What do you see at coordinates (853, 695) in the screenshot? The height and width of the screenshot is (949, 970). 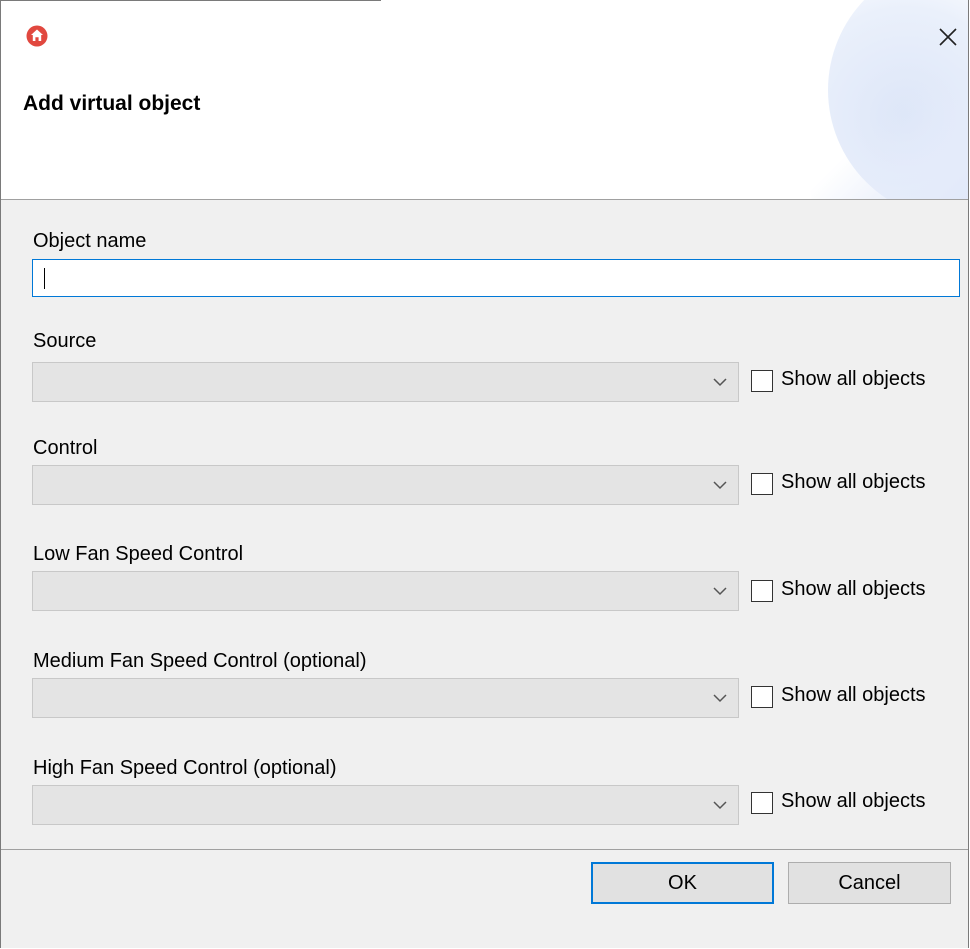 I see `medium-fan-speed-show-all-label: Show all objects` at bounding box center [853, 695].